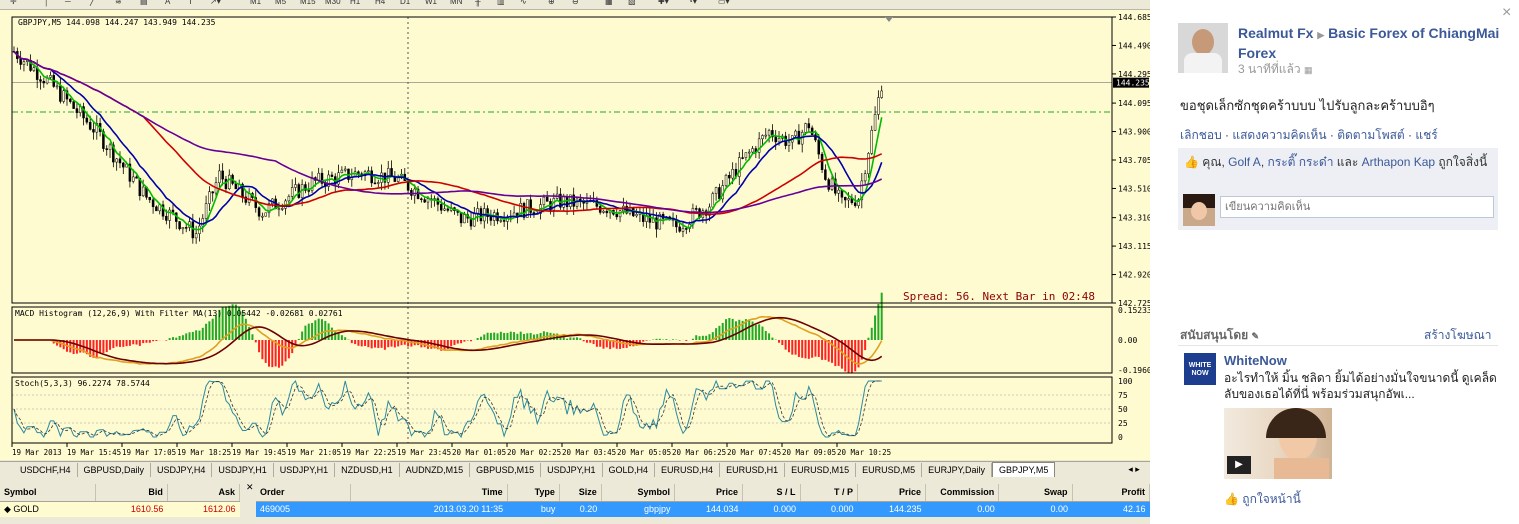  What do you see at coordinates (115, 470) in the screenshot?
I see `chart-tab: GBPUSD,Daily` at bounding box center [115, 470].